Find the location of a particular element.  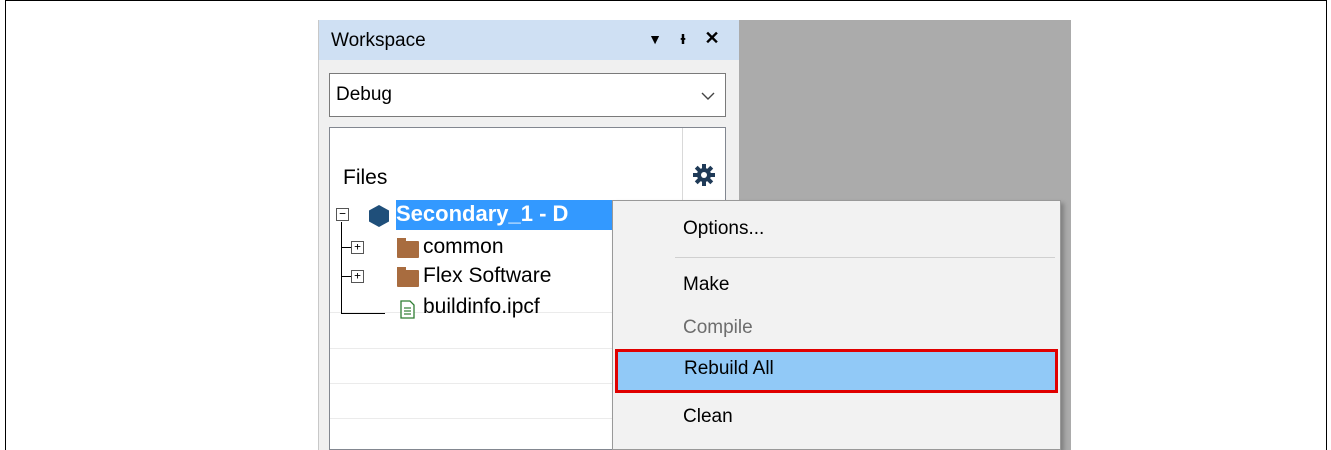

workspace-title-bar: Workspace ▼ ᵻ ✕ is located at coordinates (529, 40).